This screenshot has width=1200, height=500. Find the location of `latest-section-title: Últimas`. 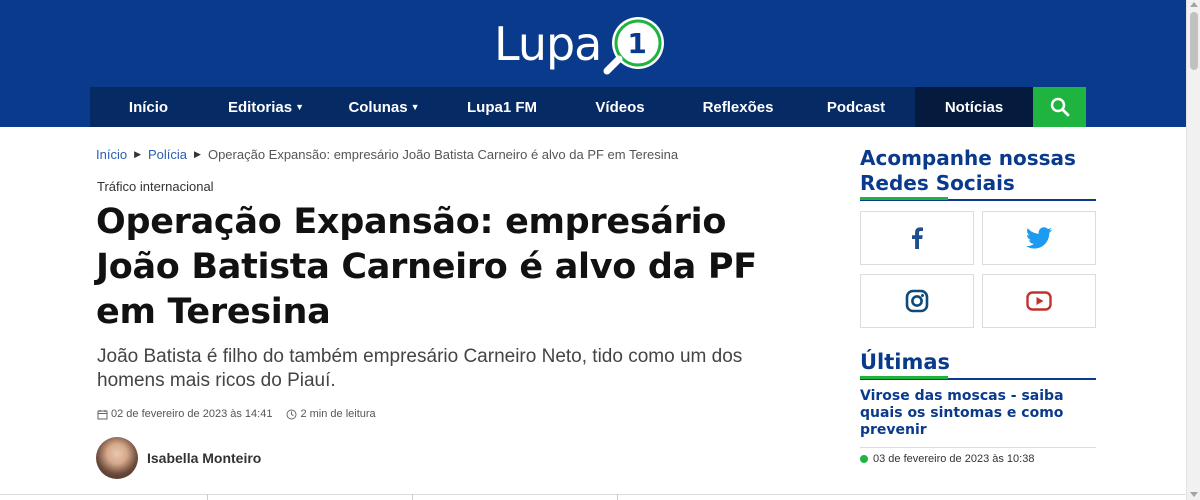

latest-section-title: Últimas is located at coordinates (905, 362).